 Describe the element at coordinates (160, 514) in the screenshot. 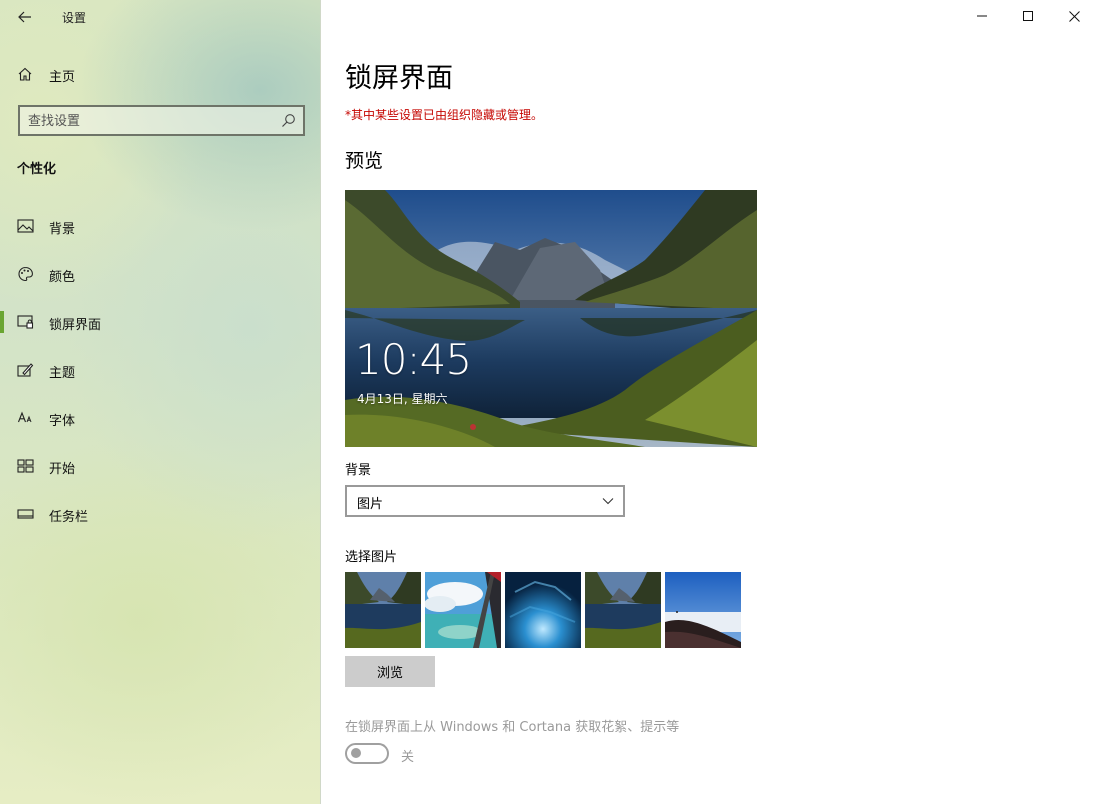

I see `sidebar-item-taskbar: 任务栏` at that location.